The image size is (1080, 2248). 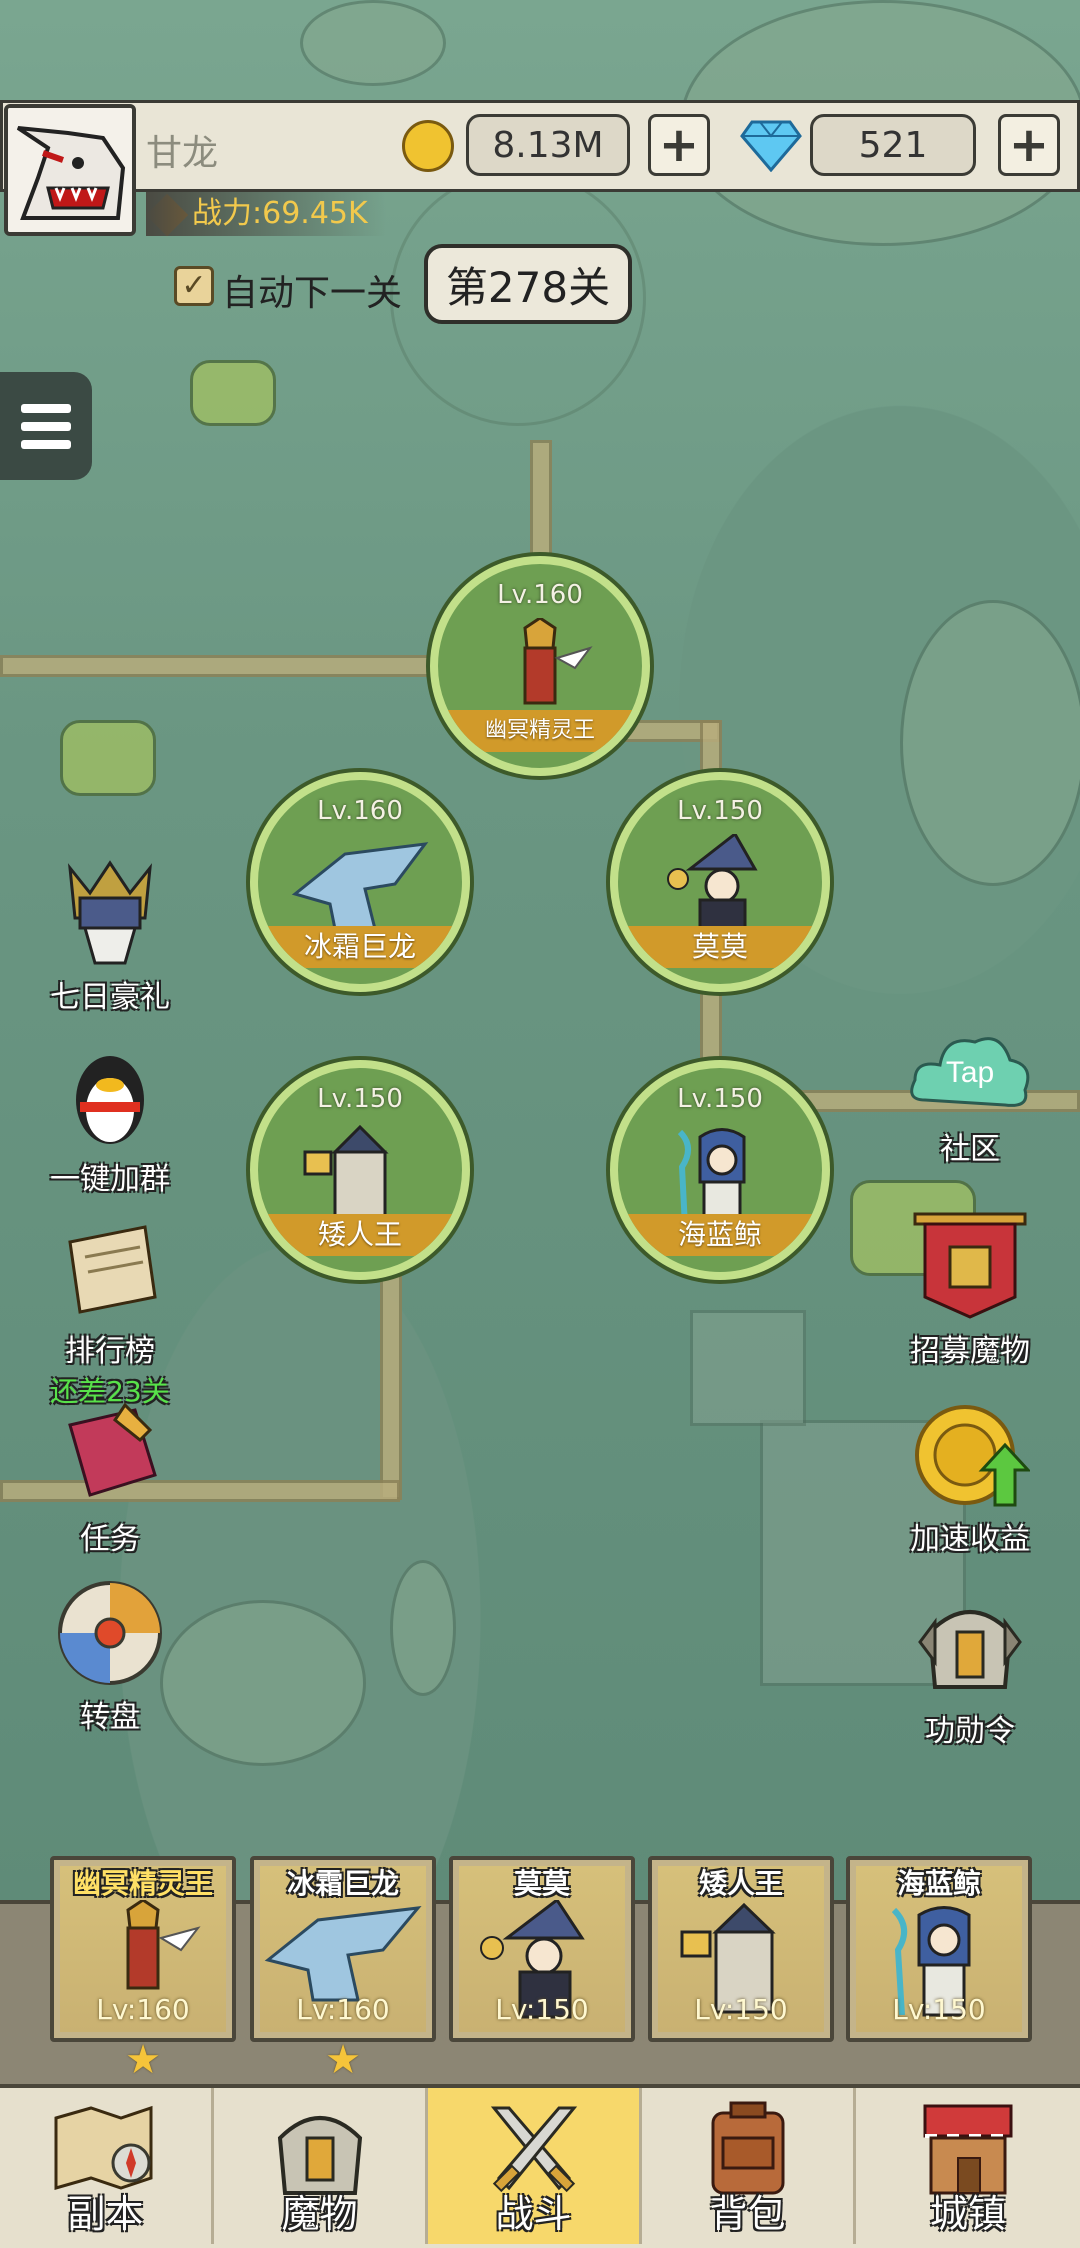 I want to click on lucky-wheel-label: 转盘, so click(x=110, y=1717).